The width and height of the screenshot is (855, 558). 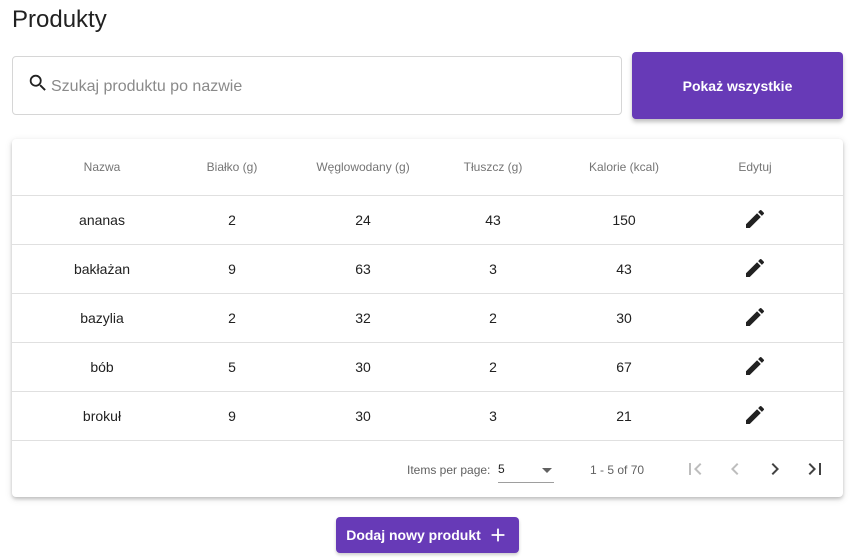 I want to click on search-icon, so click(x=38, y=85).